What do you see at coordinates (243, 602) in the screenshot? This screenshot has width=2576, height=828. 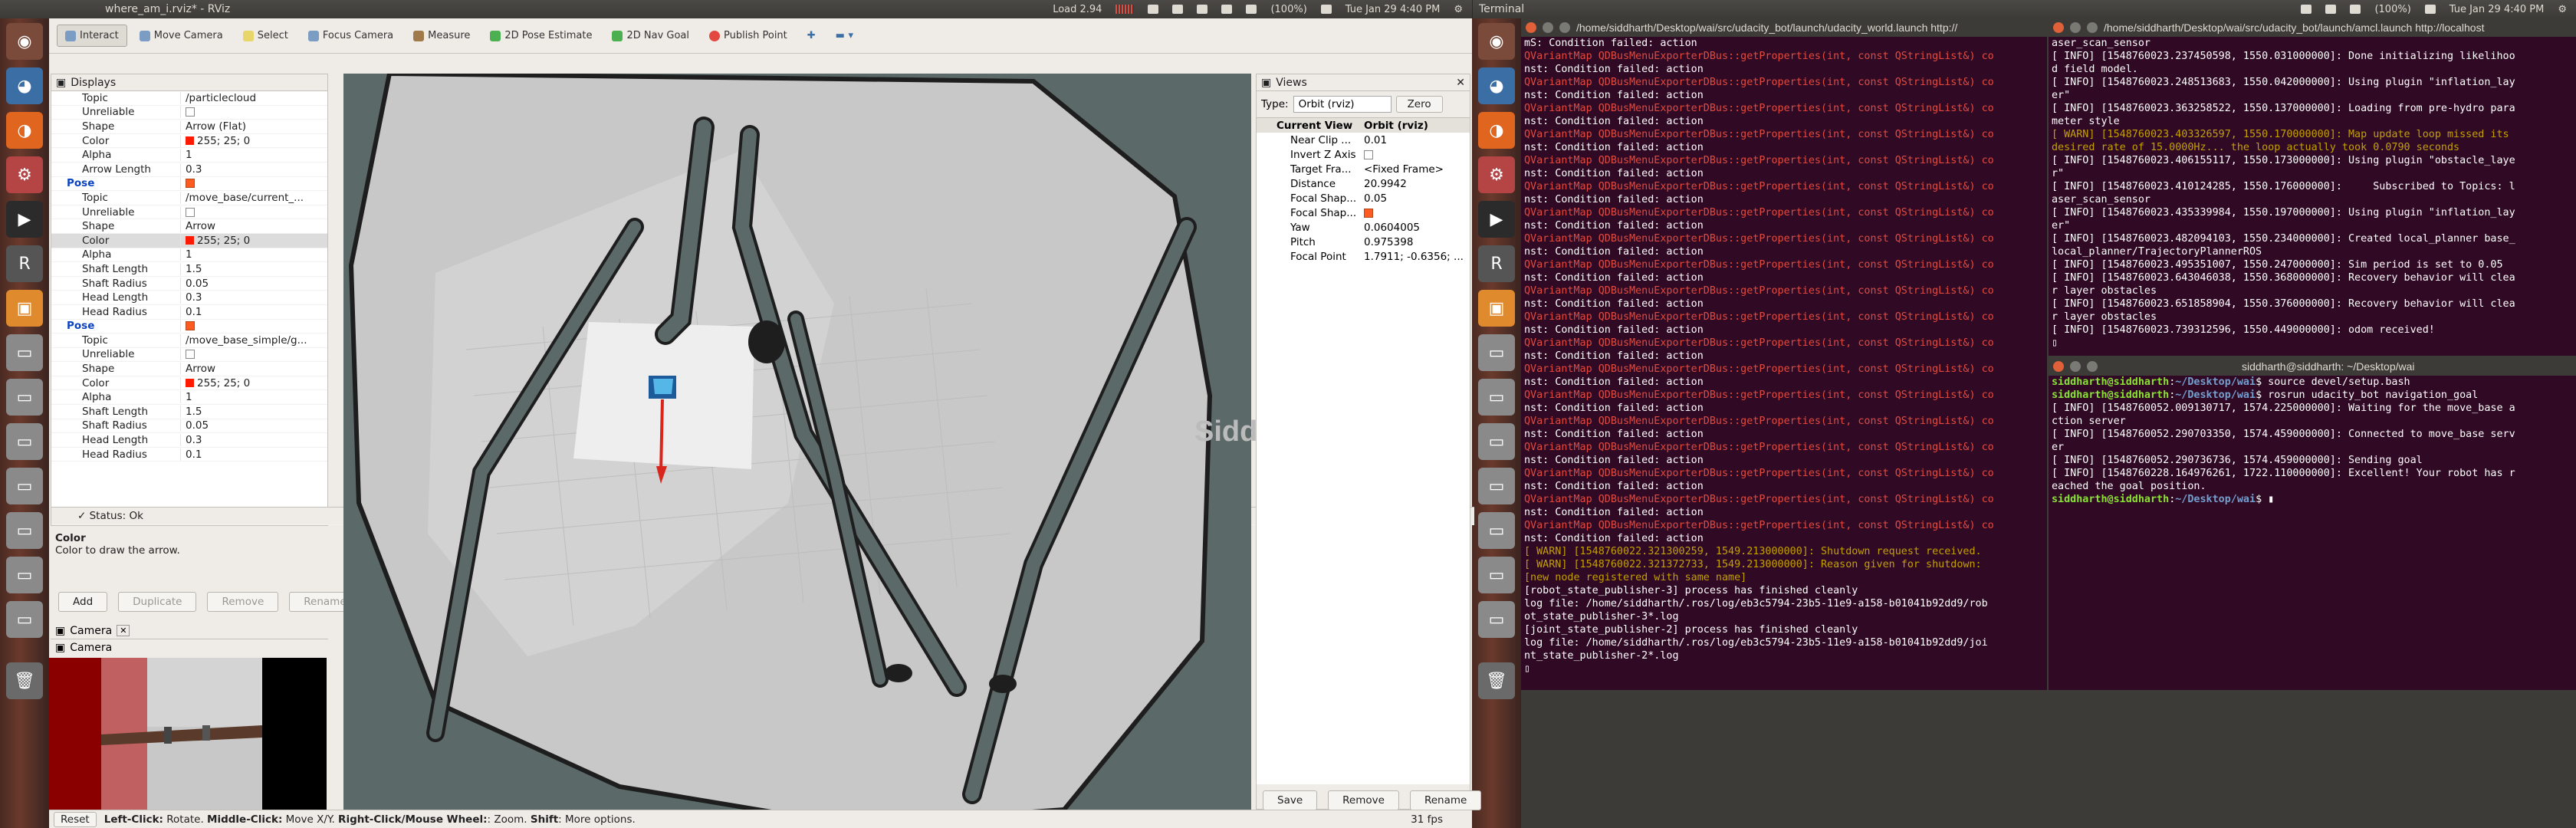 I see `remove-button: Remove` at bounding box center [243, 602].